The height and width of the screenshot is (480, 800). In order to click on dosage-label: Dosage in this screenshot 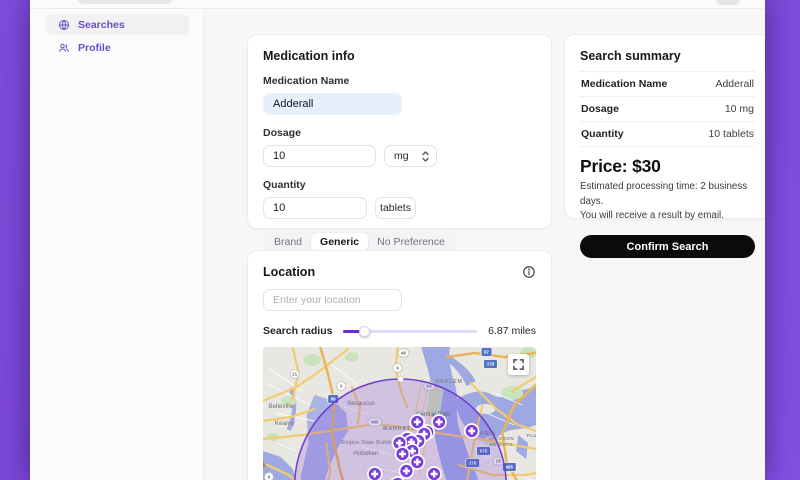, I will do `click(282, 133)`.